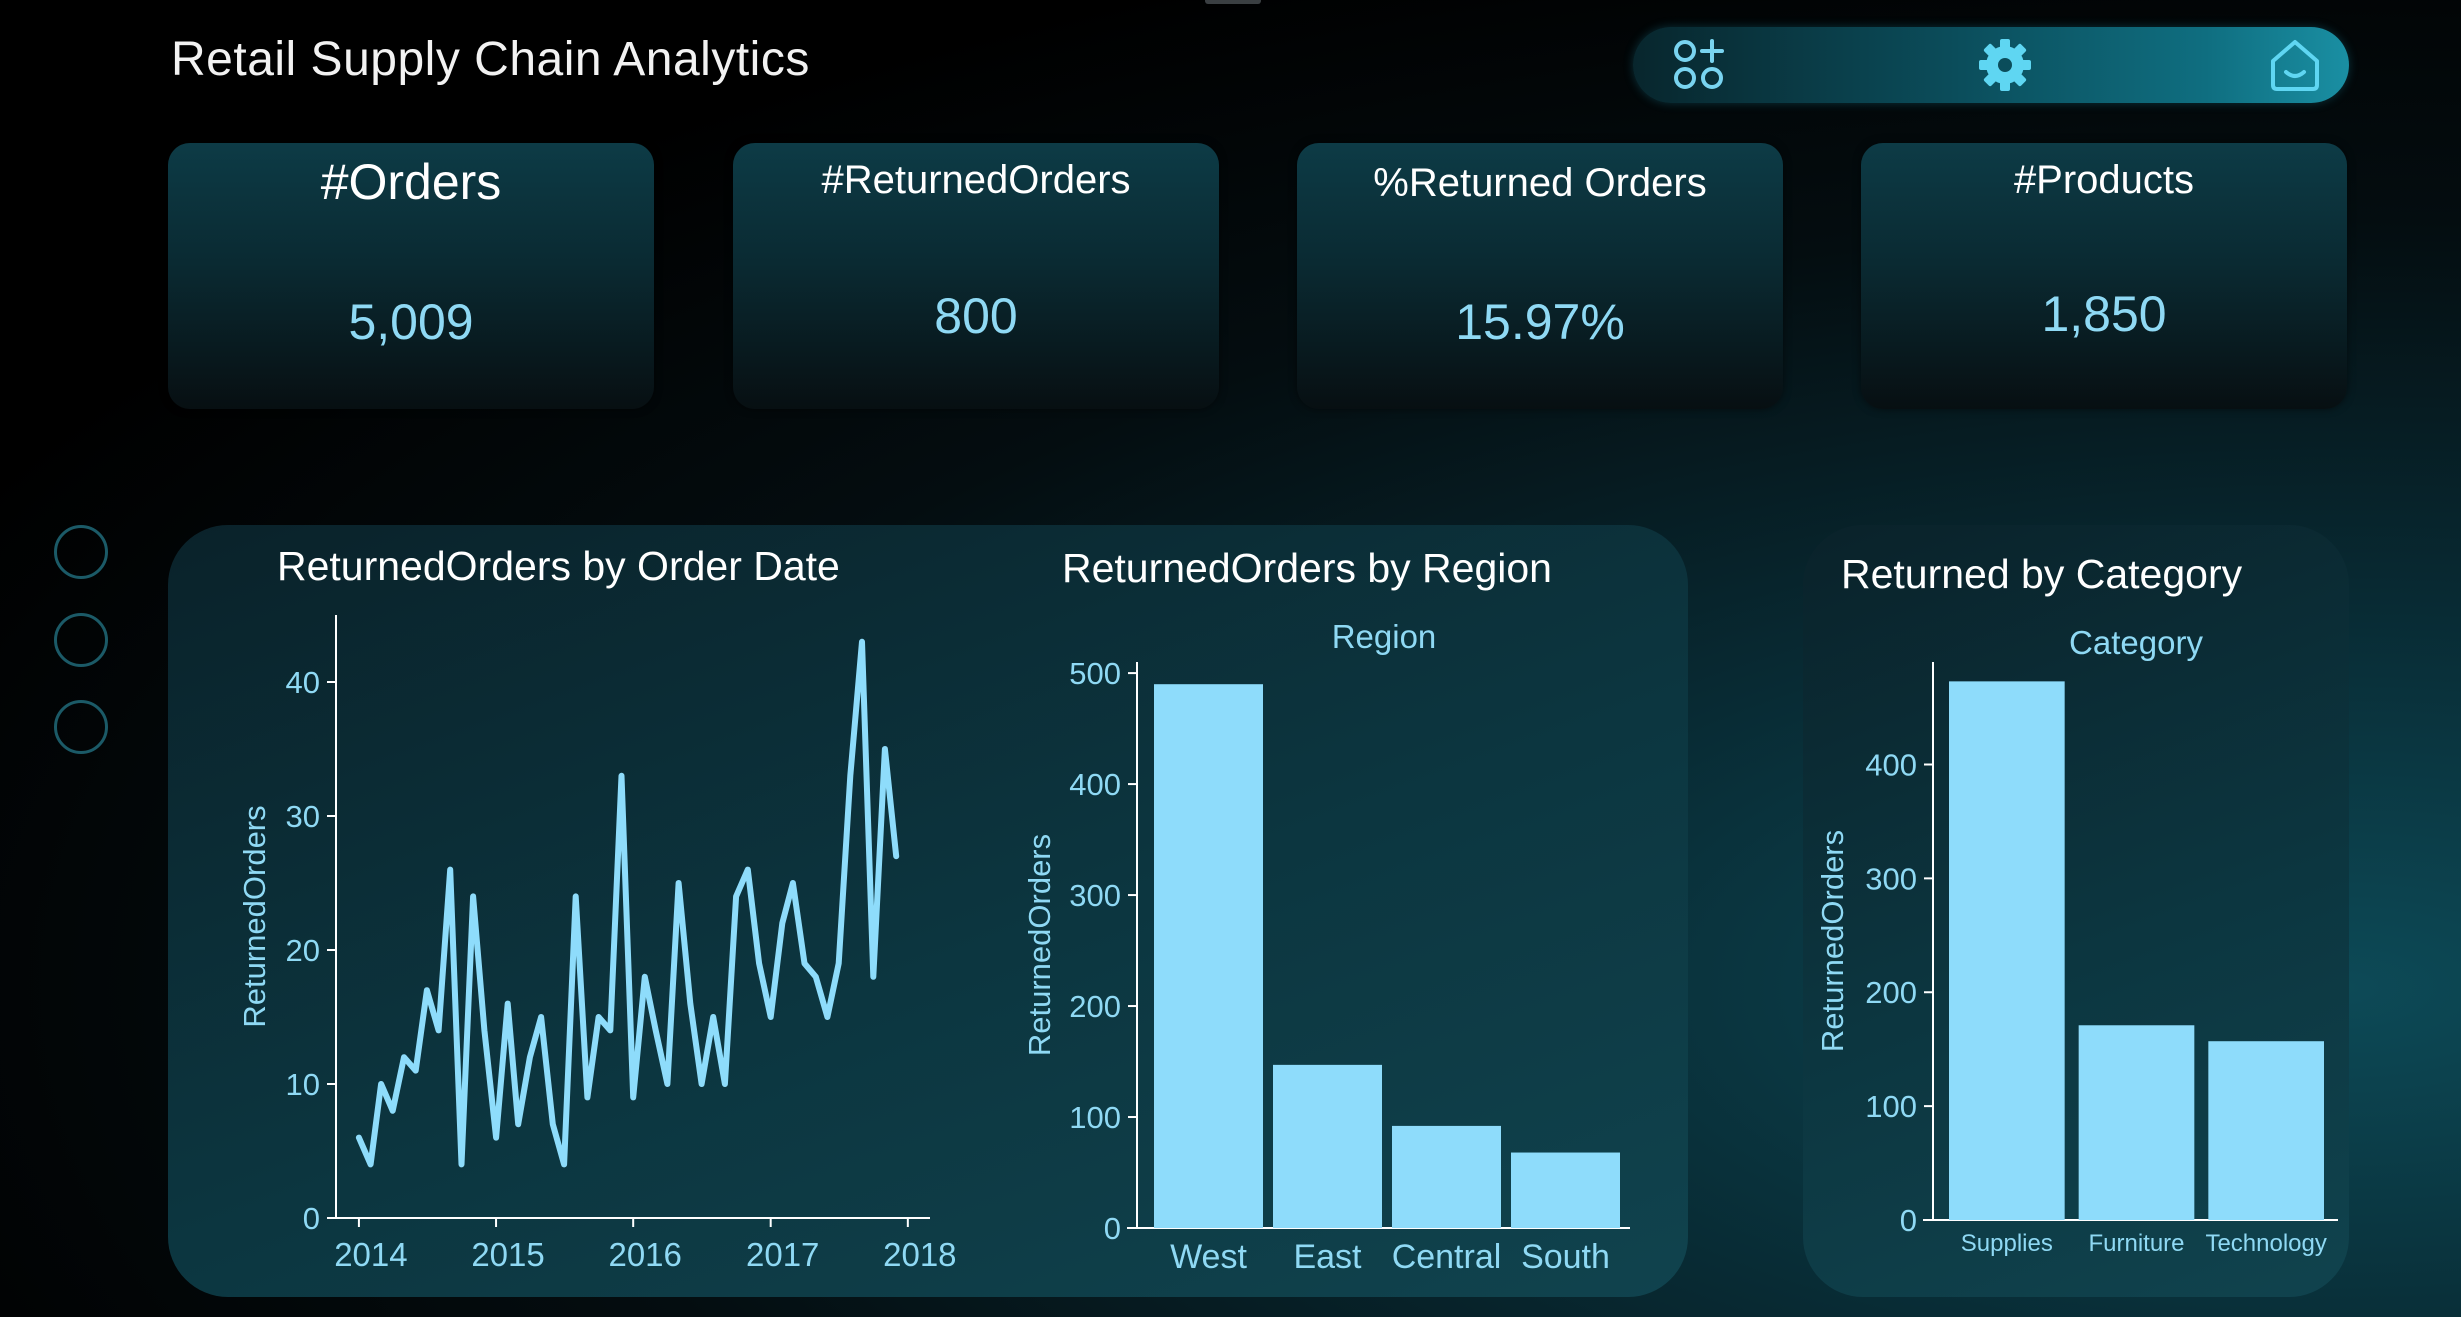  I want to click on x-tick-label: East, so click(1327, 1257).